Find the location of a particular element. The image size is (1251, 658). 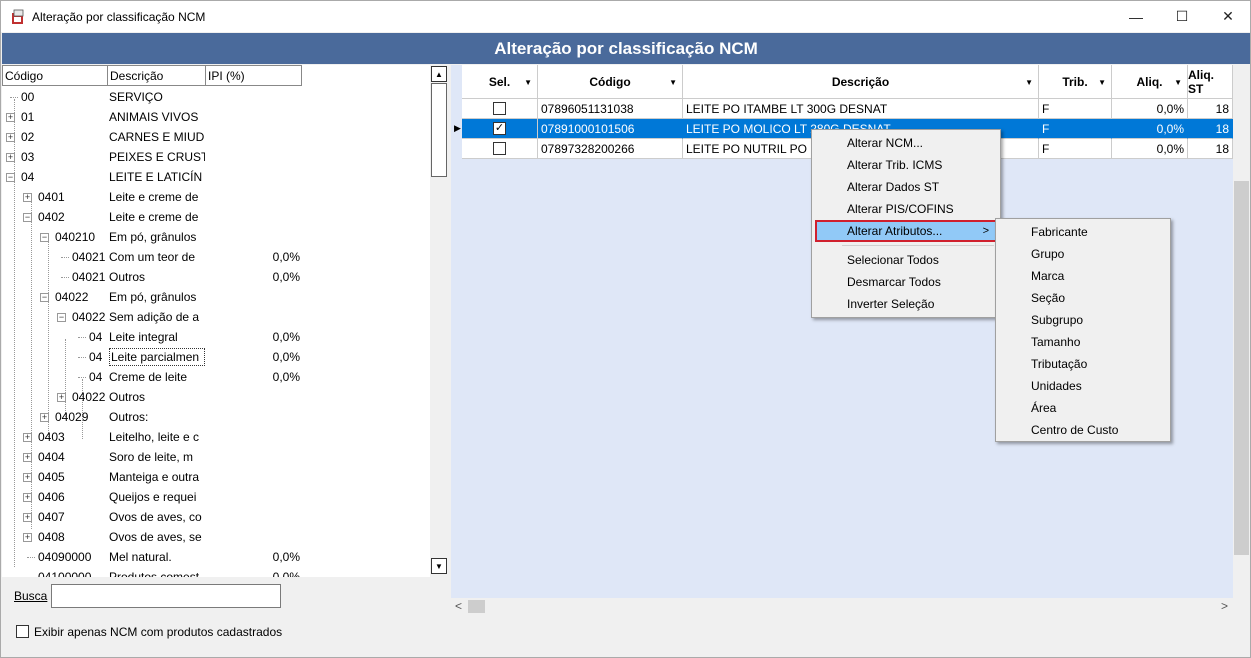

search-input is located at coordinates (166, 596).